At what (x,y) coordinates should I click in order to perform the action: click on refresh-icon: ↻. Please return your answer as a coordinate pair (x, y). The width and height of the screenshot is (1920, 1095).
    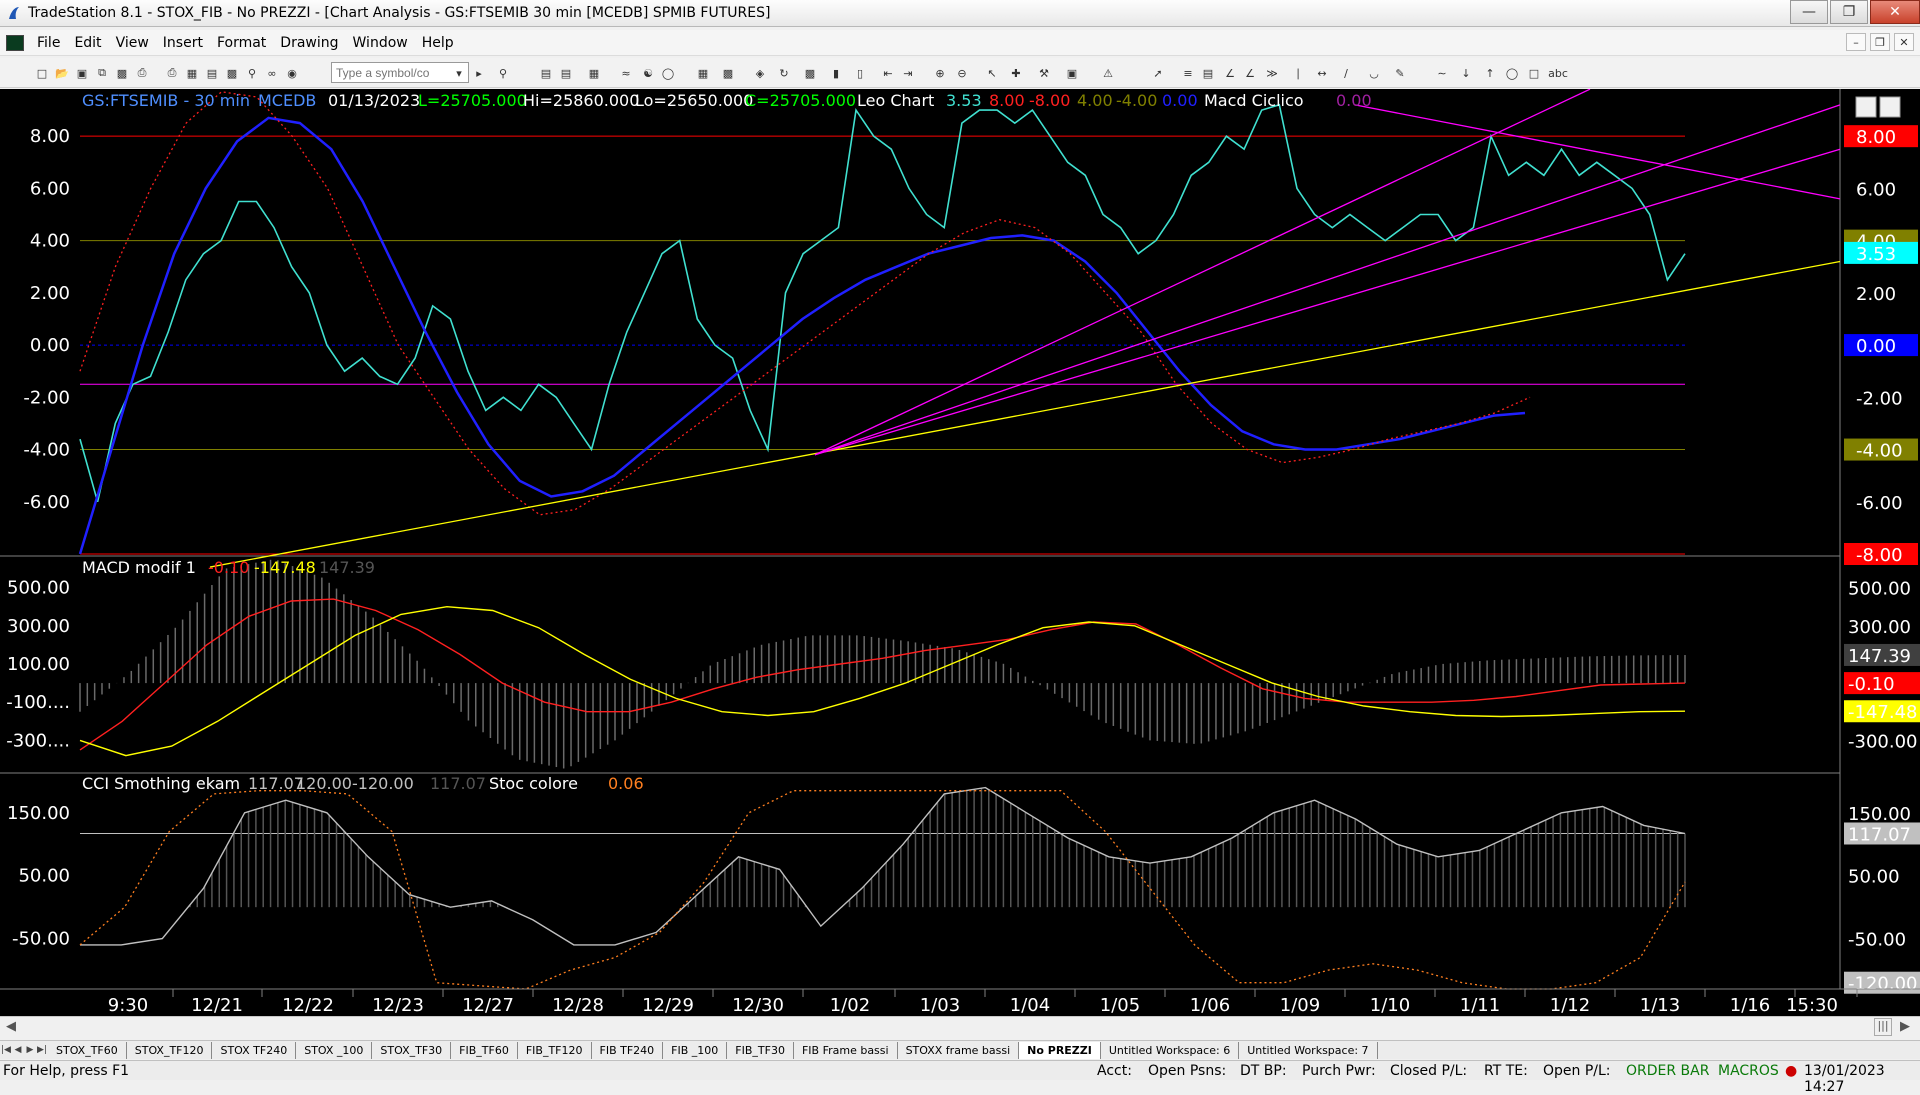
    Looking at the image, I should click on (784, 73).